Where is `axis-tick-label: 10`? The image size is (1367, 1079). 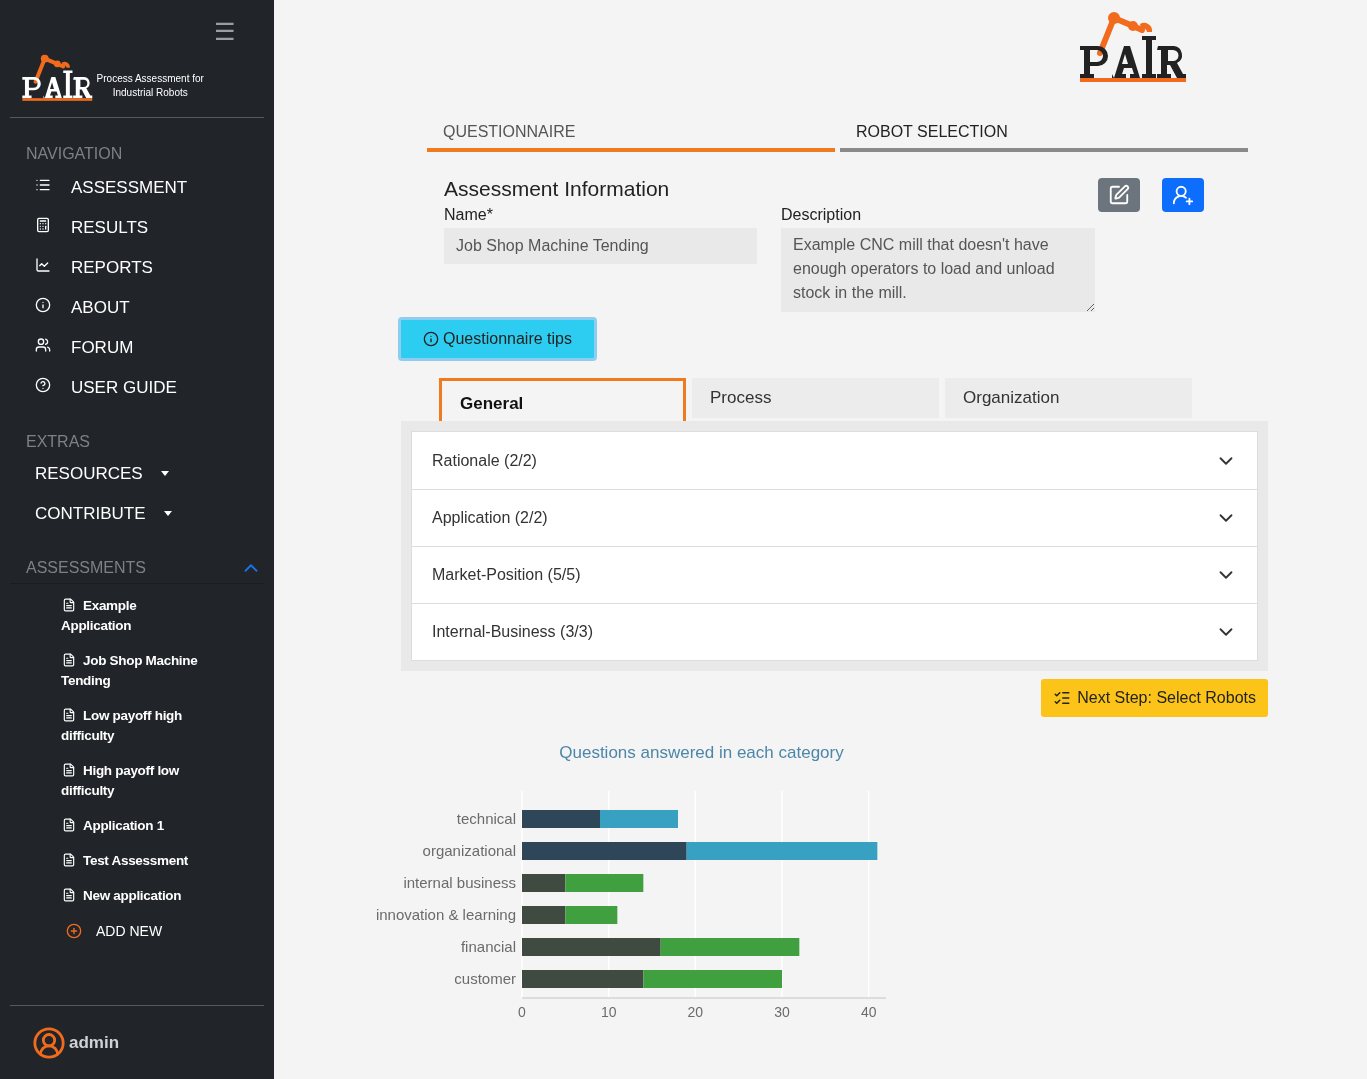 axis-tick-label: 10 is located at coordinates (608, 1011).